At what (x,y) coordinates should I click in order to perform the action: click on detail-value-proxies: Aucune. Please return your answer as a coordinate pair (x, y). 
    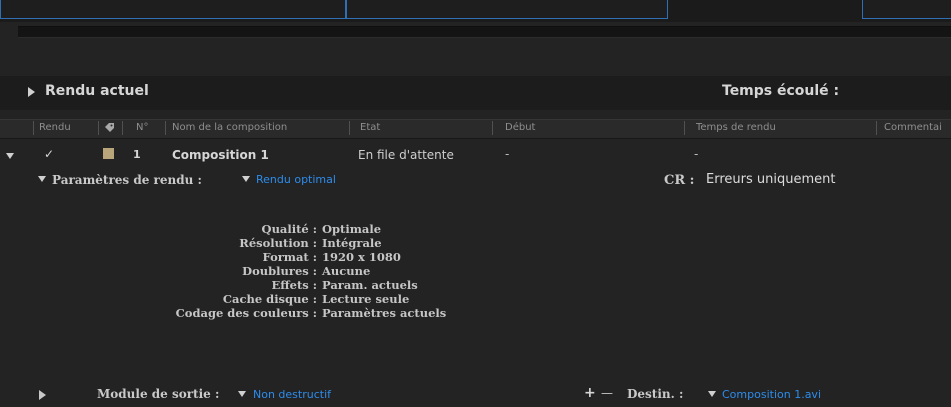
    Looking at the image, I should click on (346, 271).